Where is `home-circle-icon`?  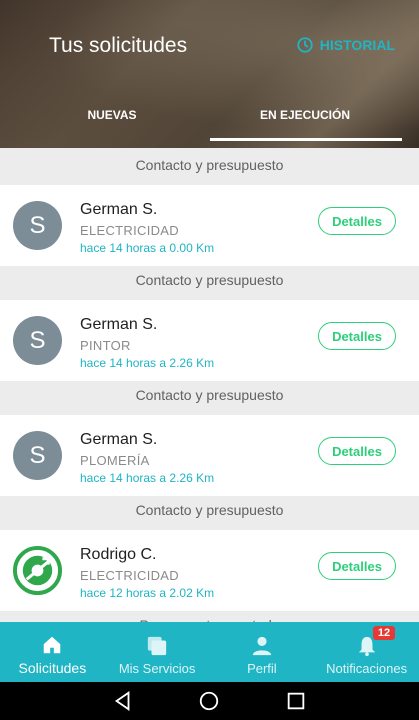 home-circle-icon is located at coordinates (209, 701).